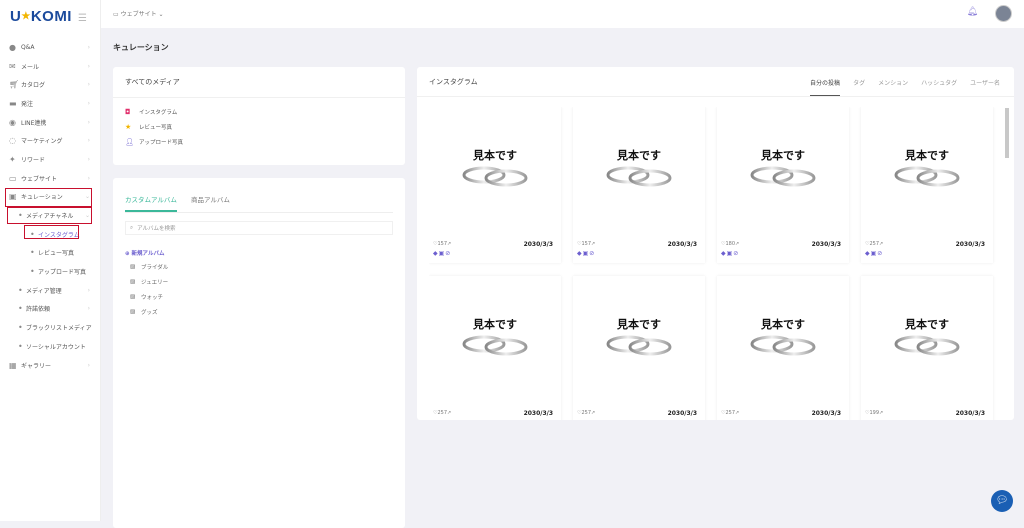  Describe the element at coordinates (12, 47) in the screenshot. I see `chat-icon: ●` at that location.